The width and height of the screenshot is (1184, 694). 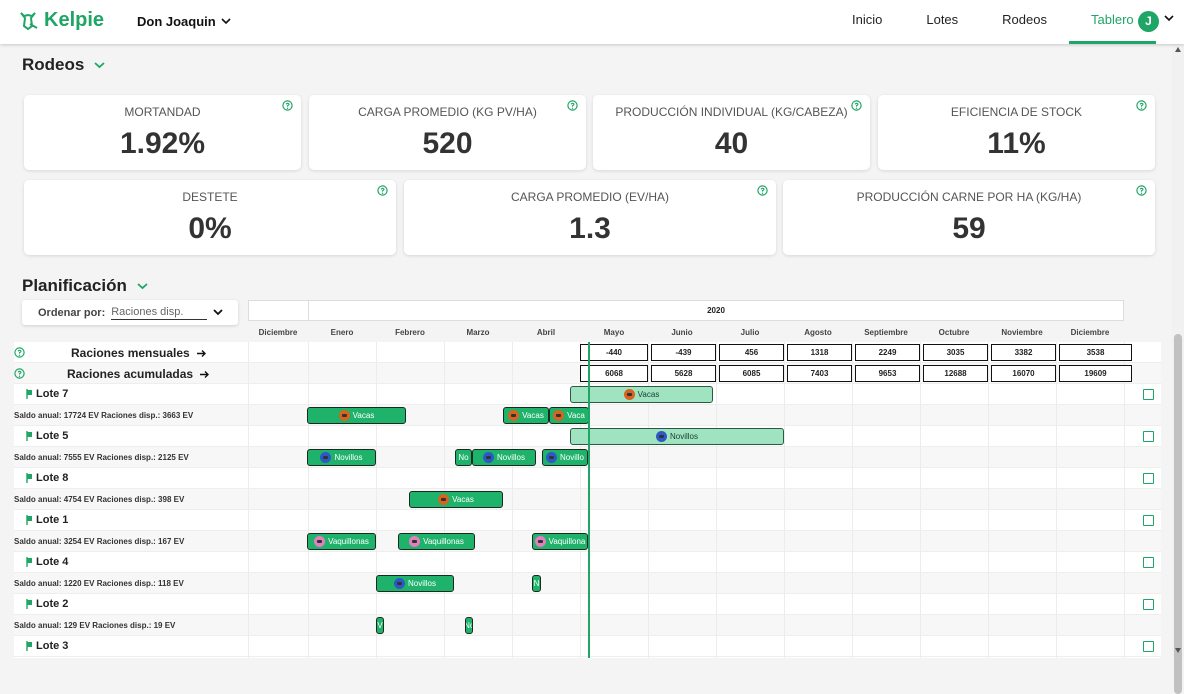 I want to click on kpi-label: Producción carne por ha (kg/ha), so click(x=969, y=197).